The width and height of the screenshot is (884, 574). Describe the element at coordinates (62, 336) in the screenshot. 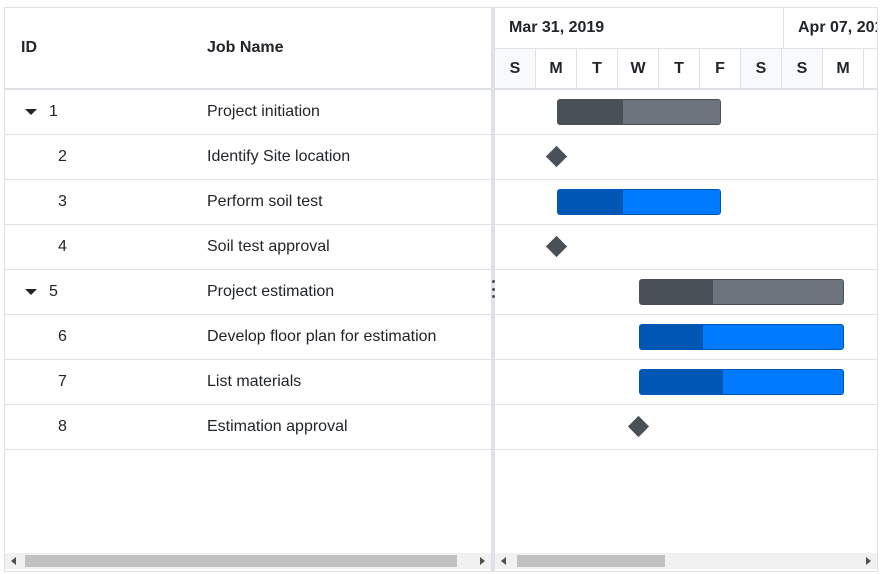

I see `task-id: 6` at that location.